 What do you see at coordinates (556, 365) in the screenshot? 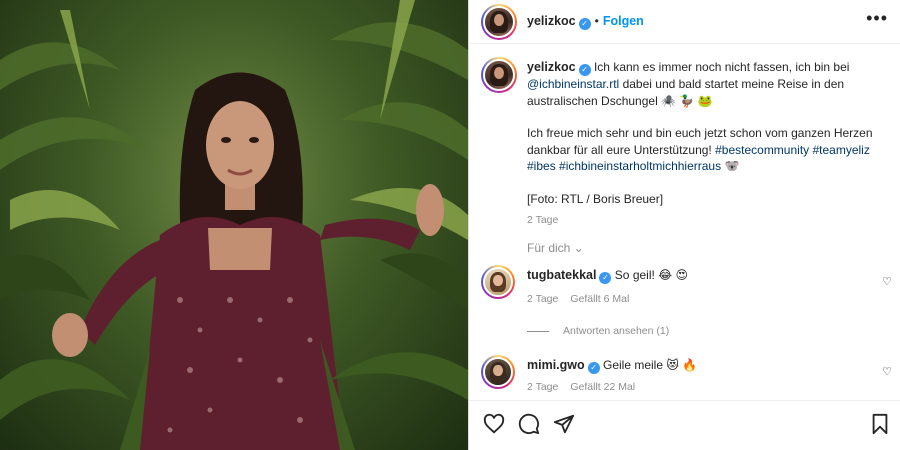
I see `comment-username: mimi.gwo` at bounding box center [556, 365].